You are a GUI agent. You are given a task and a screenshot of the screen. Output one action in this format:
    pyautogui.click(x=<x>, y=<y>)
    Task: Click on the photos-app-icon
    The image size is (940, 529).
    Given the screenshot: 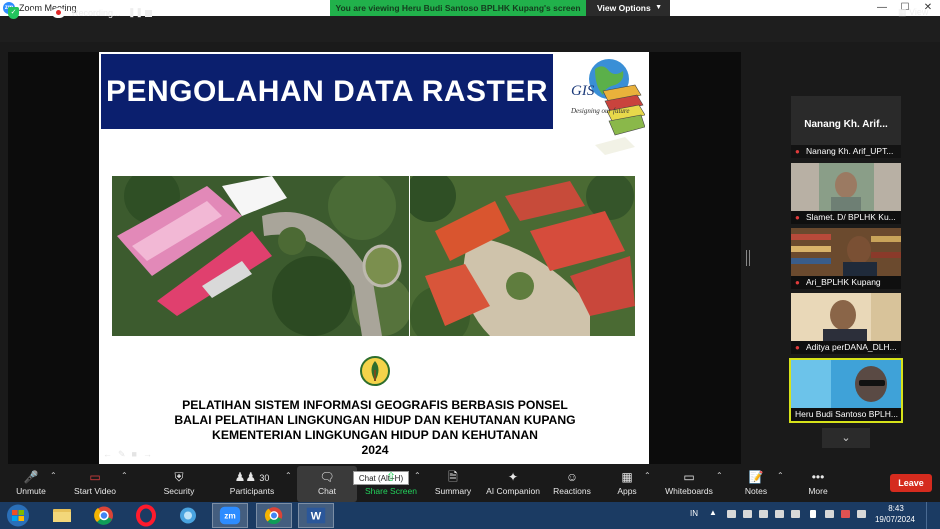 What is the action you would take?
    pyautogui.click(x=188, y=515)
    